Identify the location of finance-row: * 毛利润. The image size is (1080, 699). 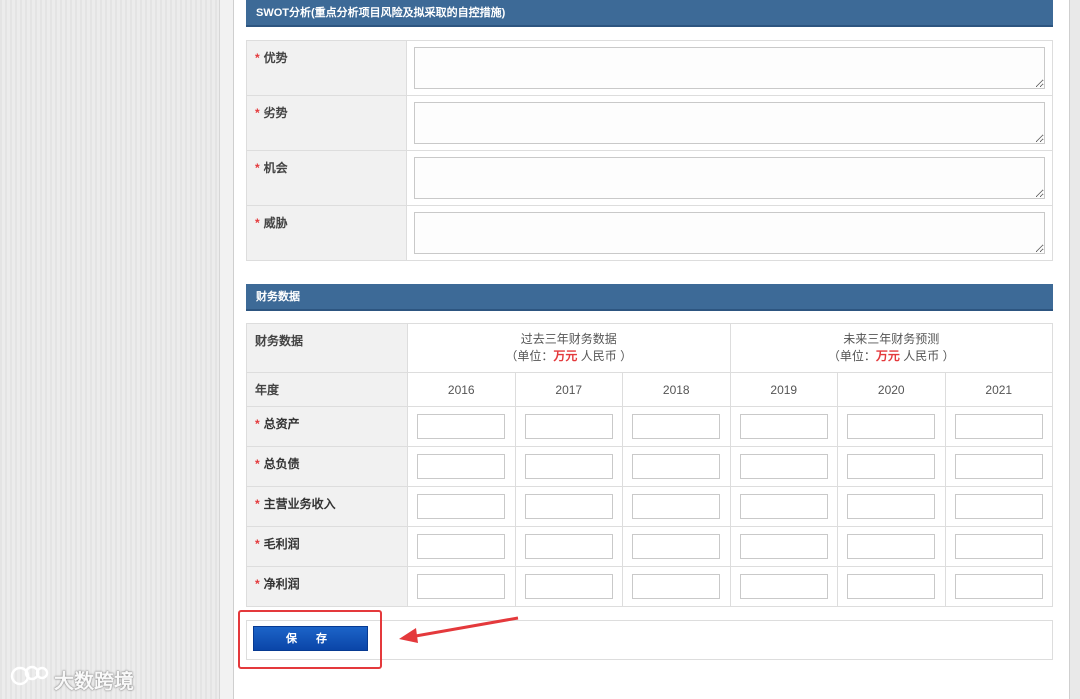
(649, 546).